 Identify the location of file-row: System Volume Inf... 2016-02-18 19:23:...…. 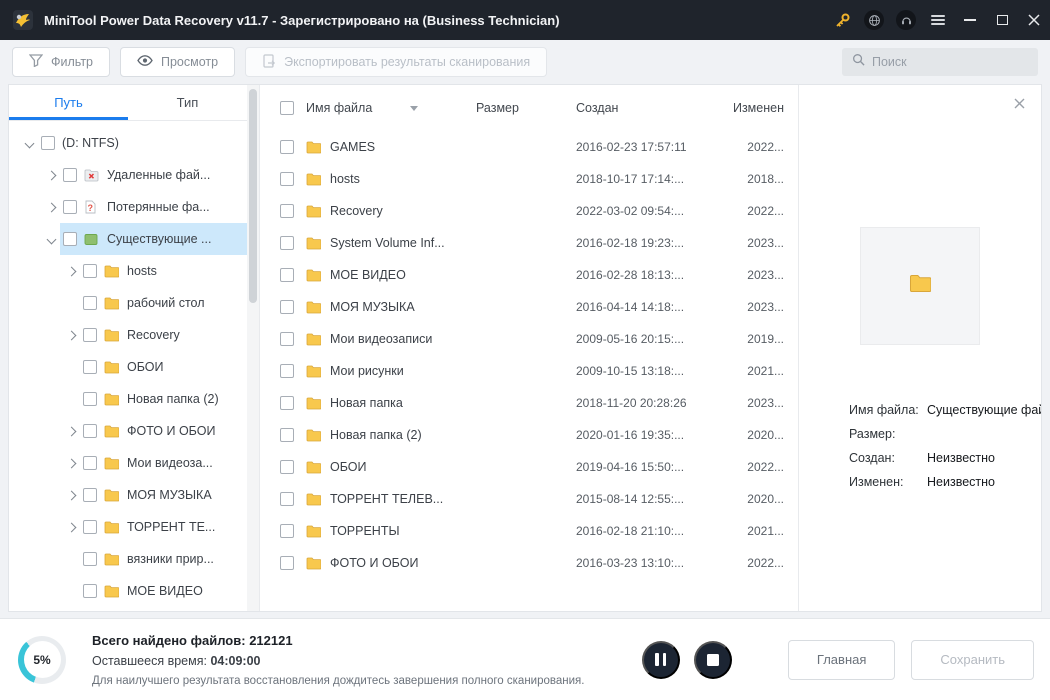
(529, 243).